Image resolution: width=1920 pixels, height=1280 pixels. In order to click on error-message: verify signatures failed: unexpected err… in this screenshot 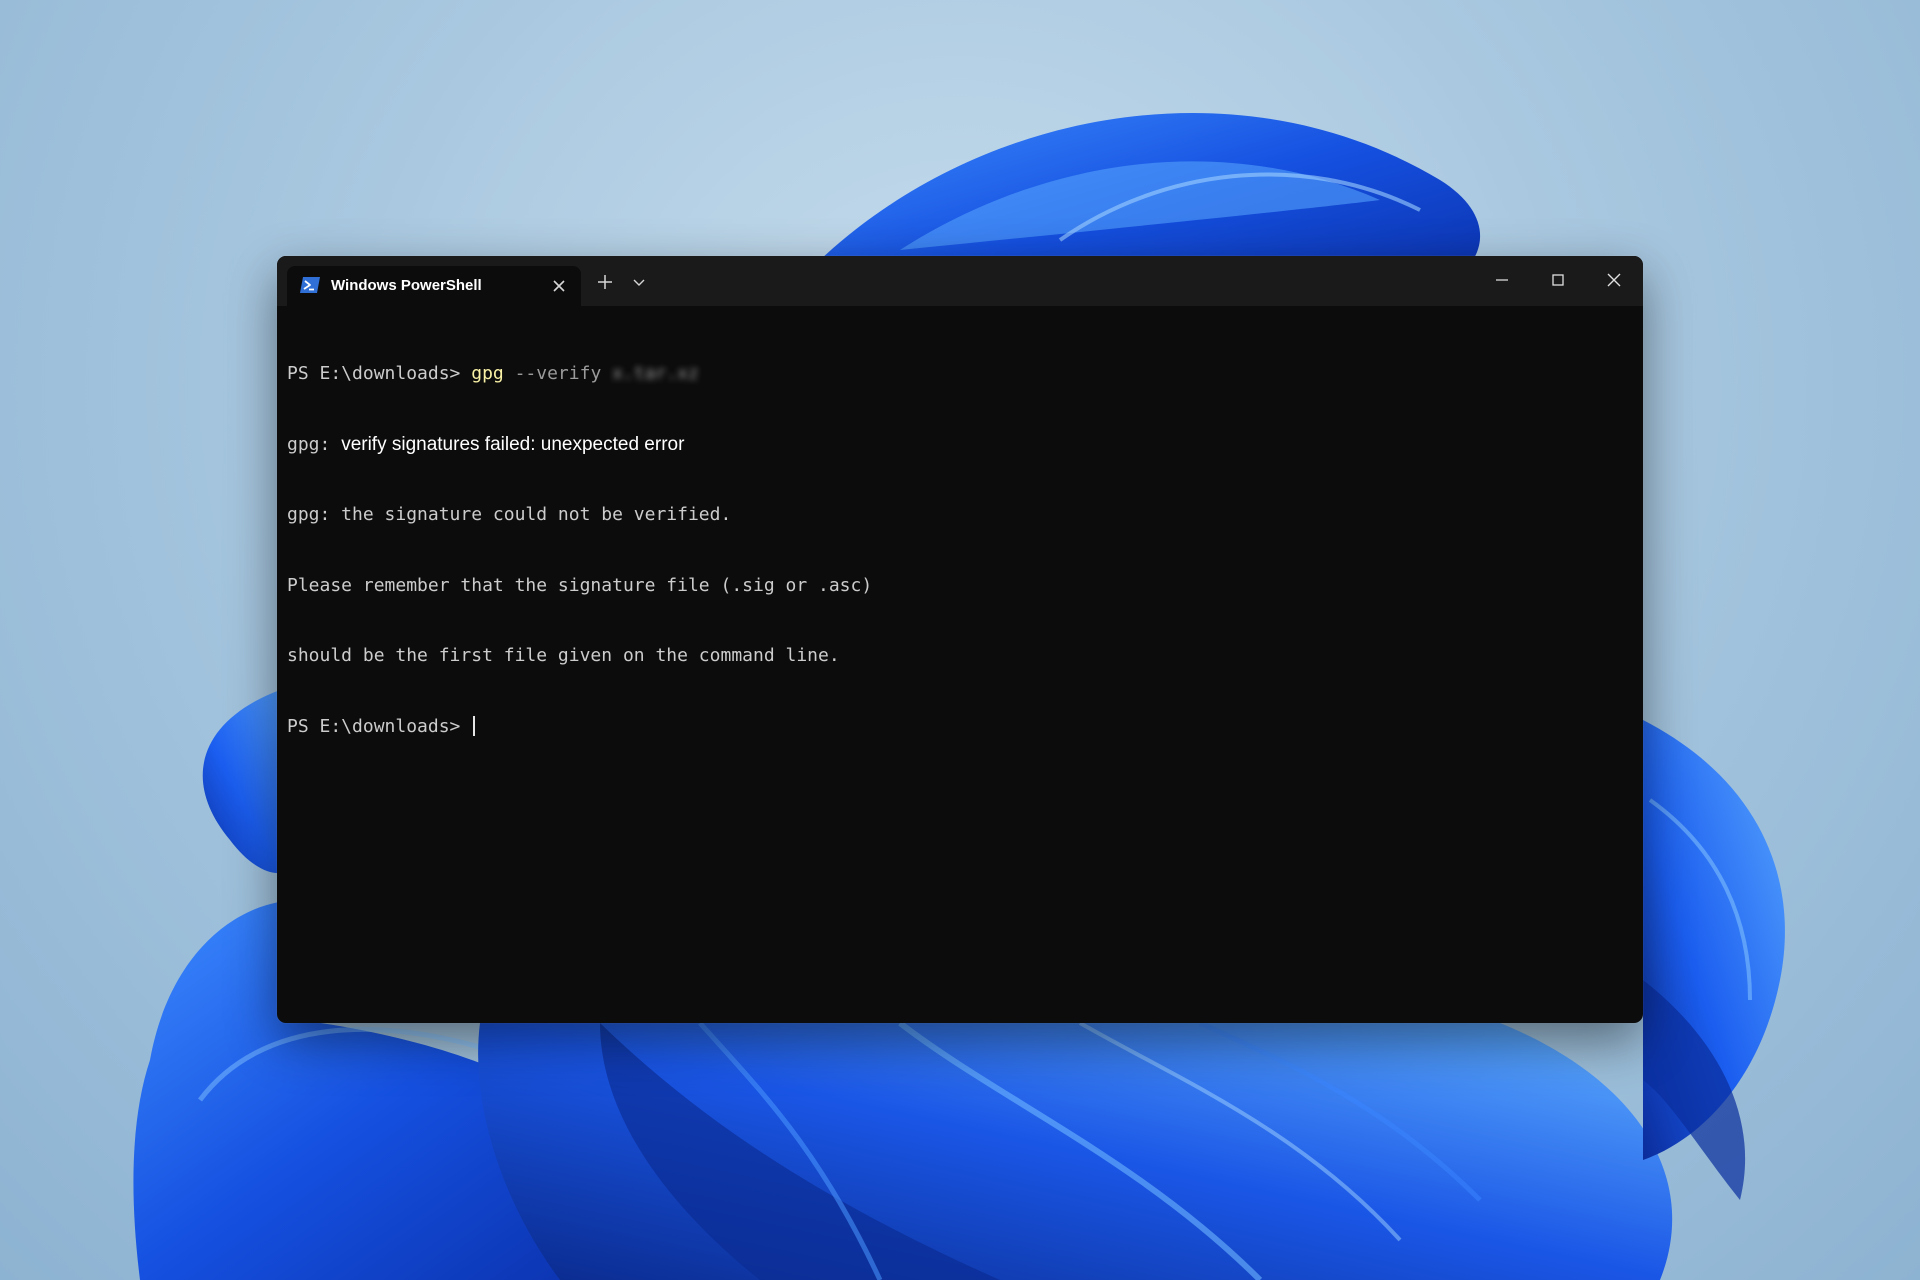, I will do `click(513, 444)`.